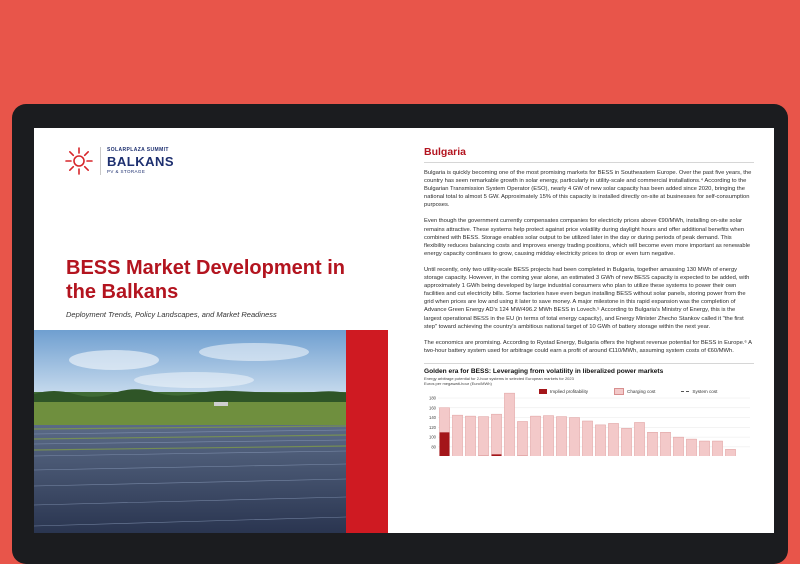  What do you see at coordinates (433, 417) in the screenshot?
I see `y-tick-label: 140` at bounding box center [433, 417].